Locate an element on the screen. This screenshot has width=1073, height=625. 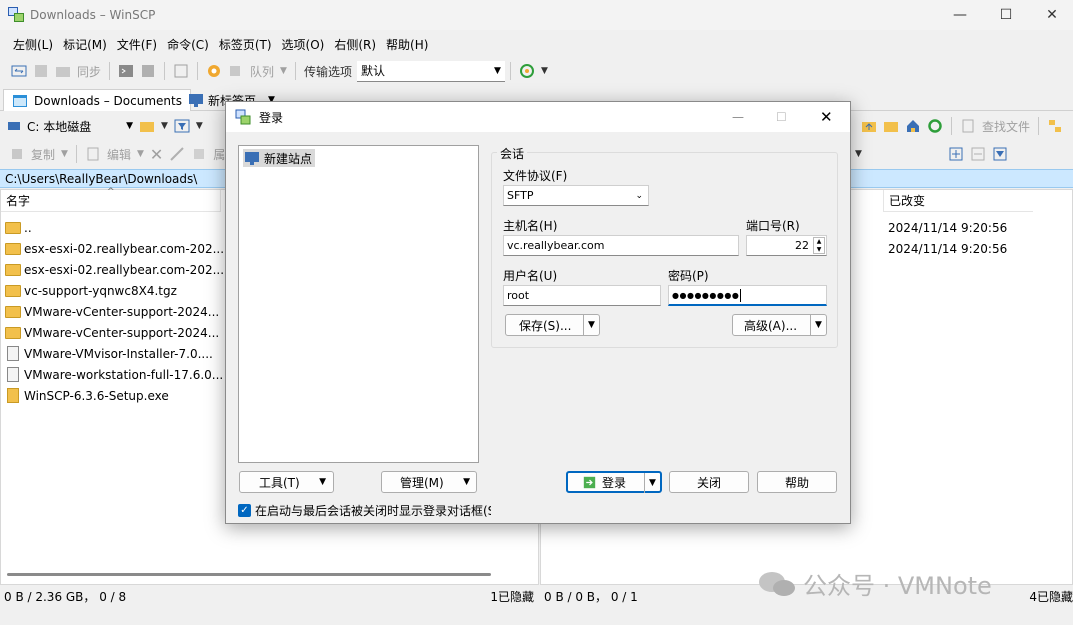
root-folder-icon is located at coordinates (891, 126).